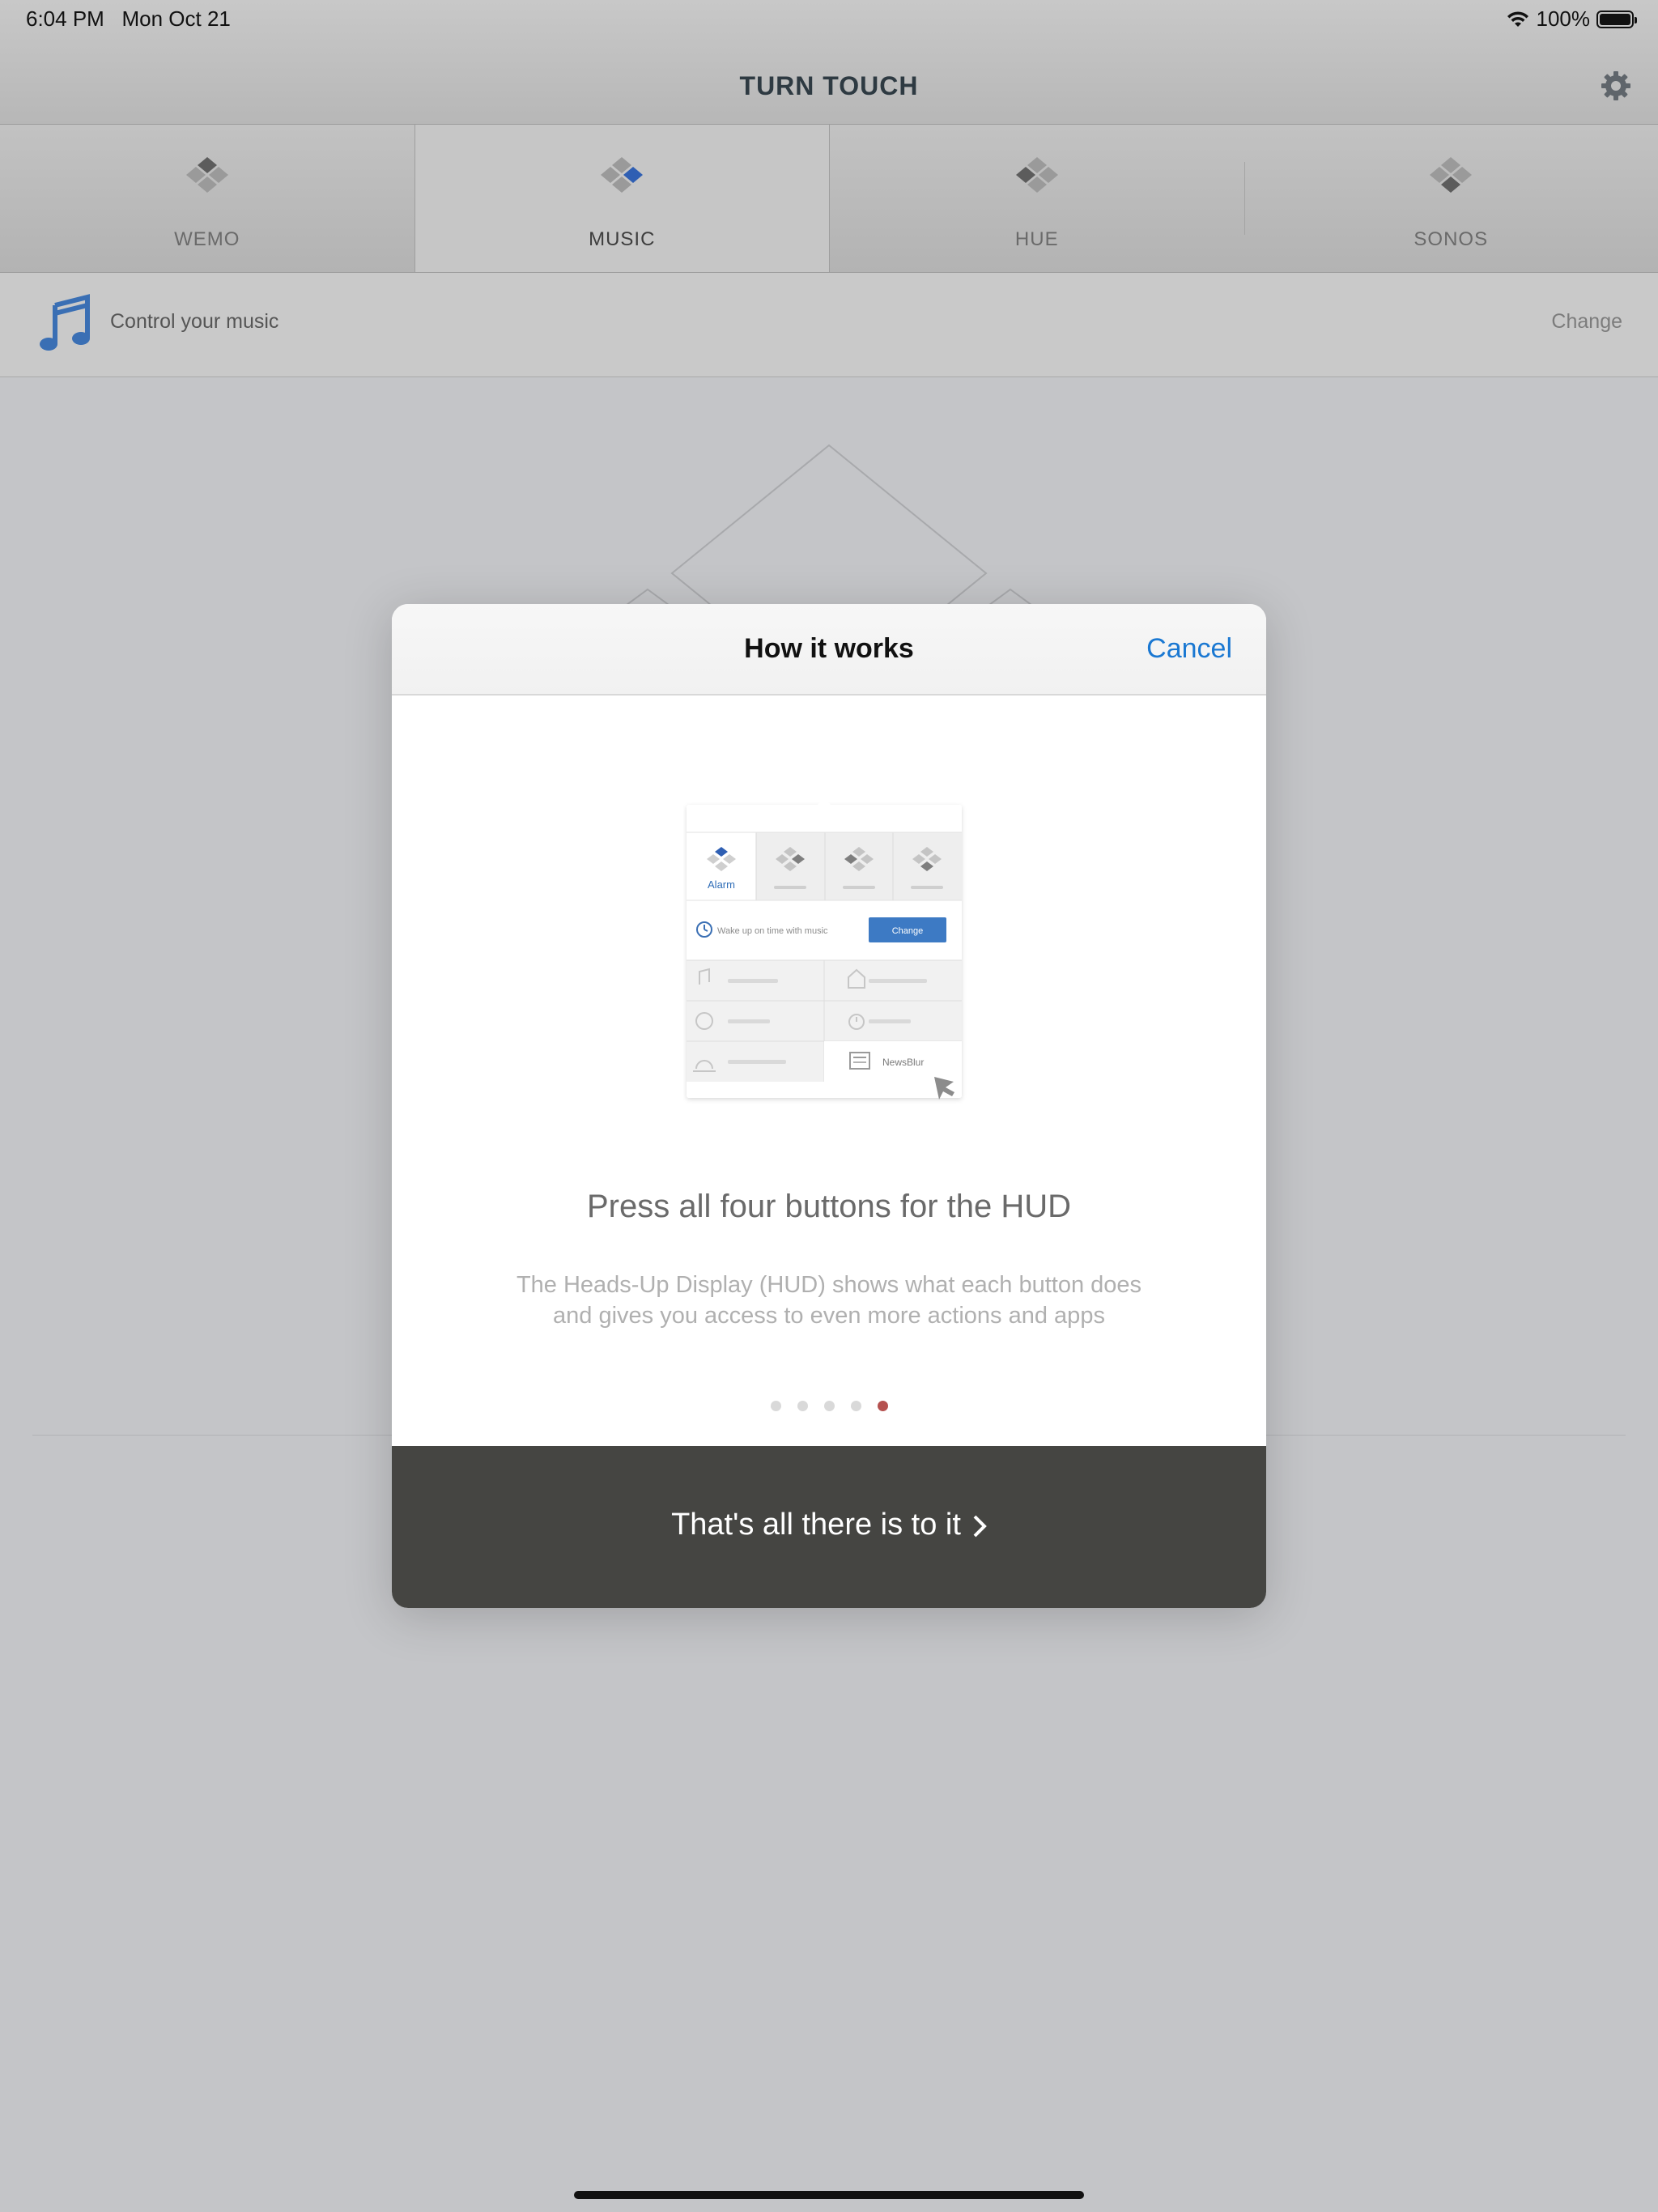 The width and height of the screenshot is (1658, 2212). Describe the element at coordinates (772, 931) in the screenshot. I see `illustration-description: Wake up on time with music` at that location.